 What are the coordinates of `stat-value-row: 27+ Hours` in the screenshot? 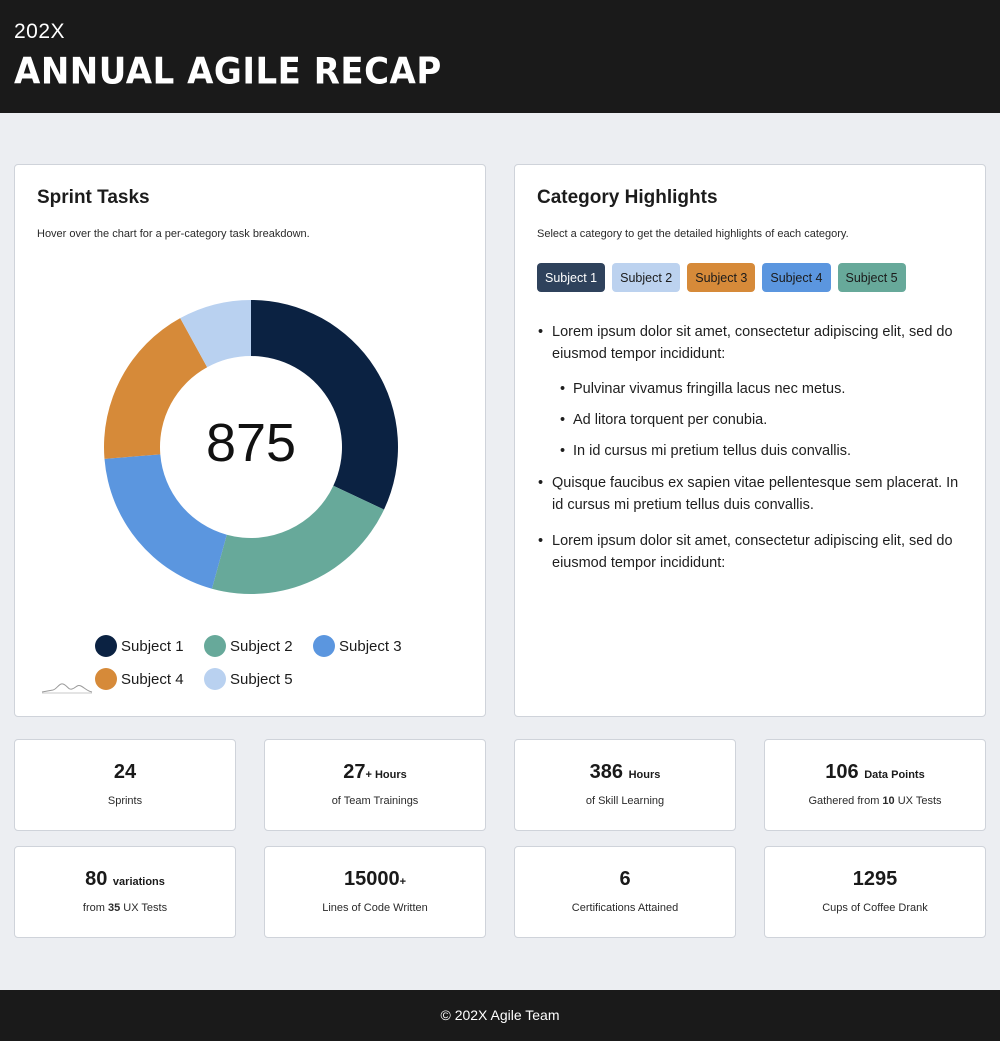 It's located at (375, 772).